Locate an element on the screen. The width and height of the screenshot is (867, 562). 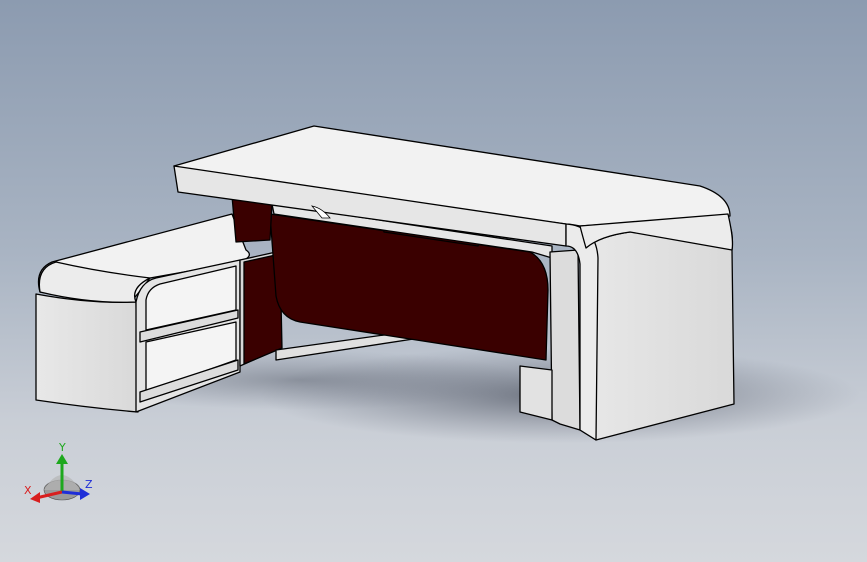
right-pedestal-base is located at coordinates (536, 393).